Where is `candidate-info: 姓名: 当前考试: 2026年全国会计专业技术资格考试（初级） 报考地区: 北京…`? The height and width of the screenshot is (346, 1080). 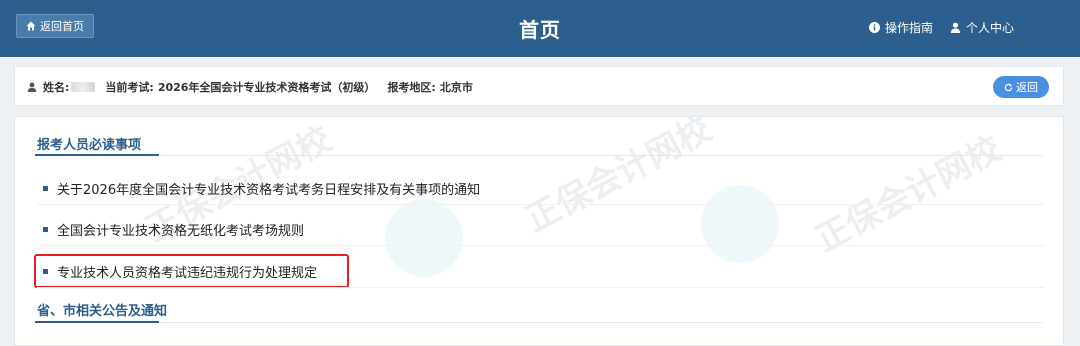
candidate-info: 姓名: 当前考试: 2026年全国会计专业技术资格考试（初级） 报考地区: 北京… is located at coordinates (250, 87).